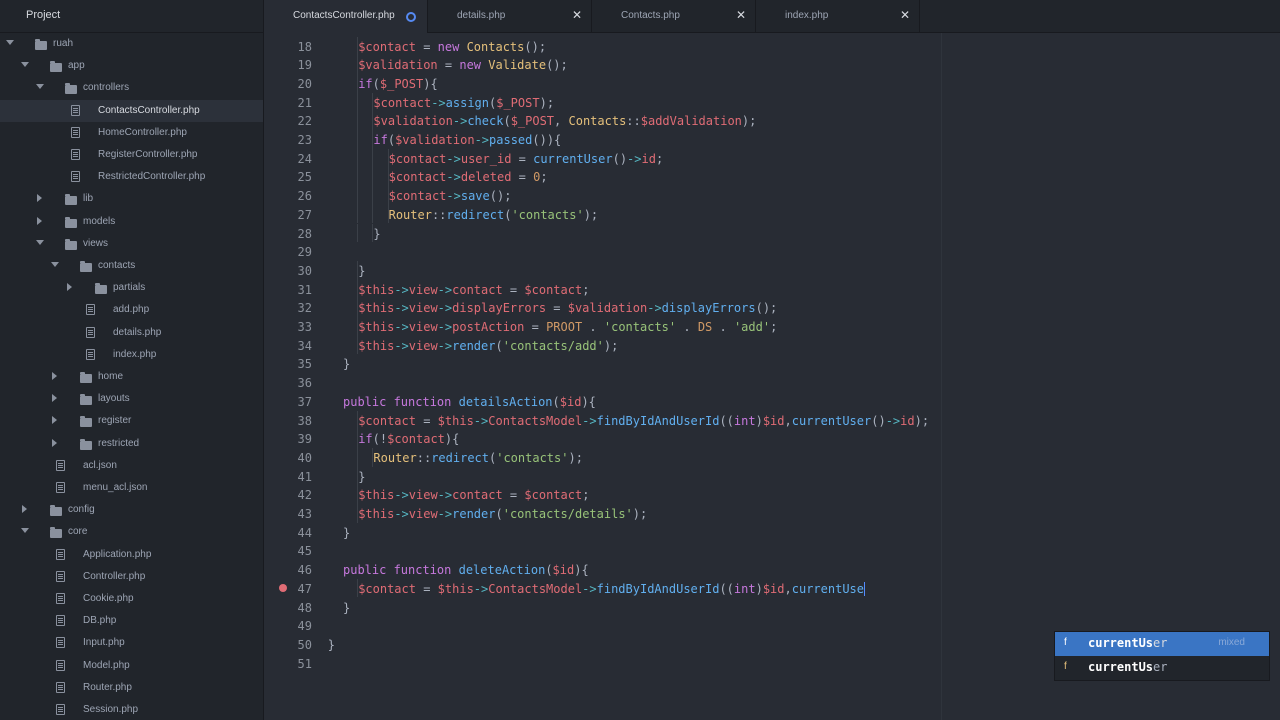 This screenshot has width=1280, height=720. Describe the element at coordinates (838, 16) in the screenshot. I see `tab-index-php: index.php ✕` at that location.